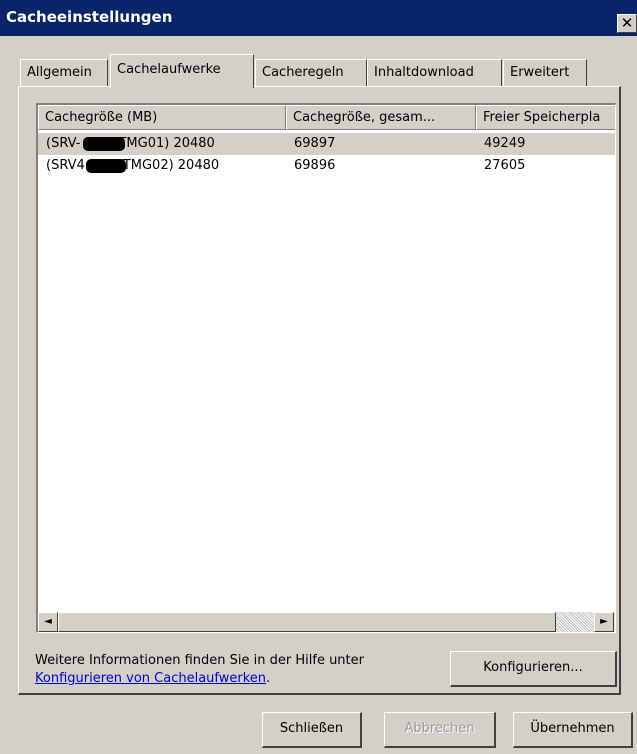  I want to click on arrow-right-icon: ►, so click(604, 621).